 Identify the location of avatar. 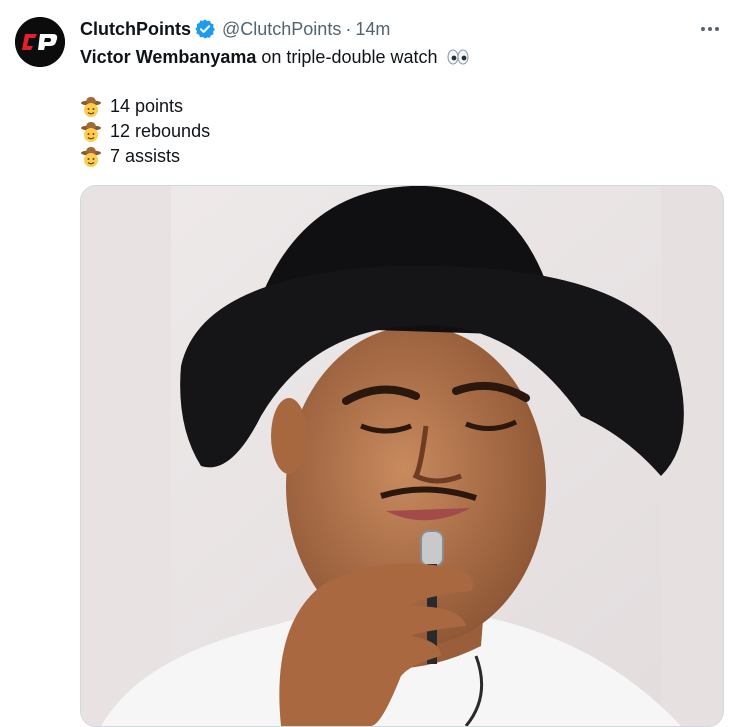
(40, 42).